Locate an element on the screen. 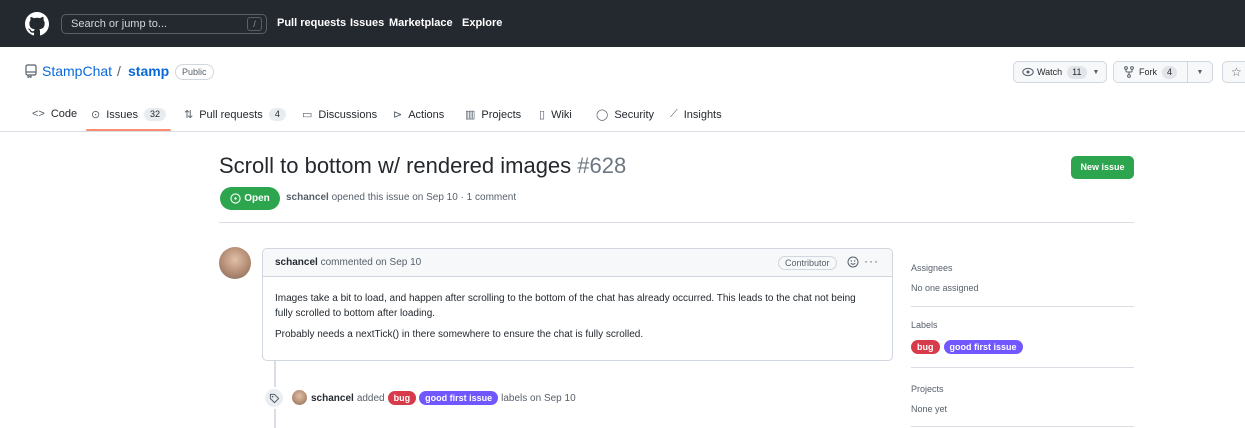 The image size is (1245, 428). tab-pull-requests: ⇅ Pull requests 4 is located at coordinates (235, 114).